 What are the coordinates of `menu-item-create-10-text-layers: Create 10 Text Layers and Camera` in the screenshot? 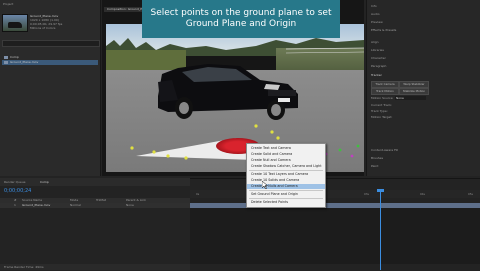 It's located at (287, 174).